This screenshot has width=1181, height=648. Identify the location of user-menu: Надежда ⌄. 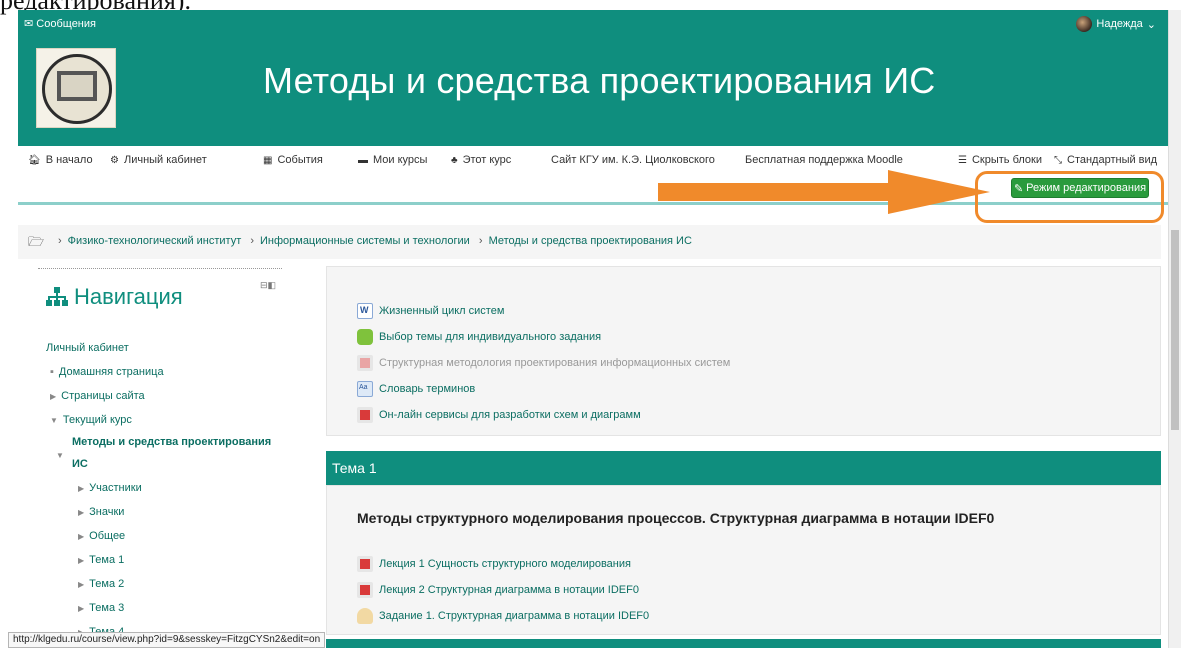
(1116, 24).